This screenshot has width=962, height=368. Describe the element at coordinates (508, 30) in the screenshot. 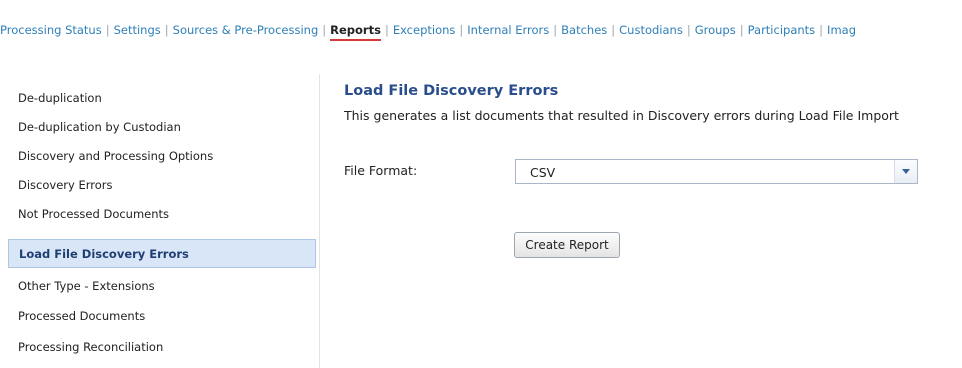

I see `tab-internal-errors: Internal Errors` at that location.